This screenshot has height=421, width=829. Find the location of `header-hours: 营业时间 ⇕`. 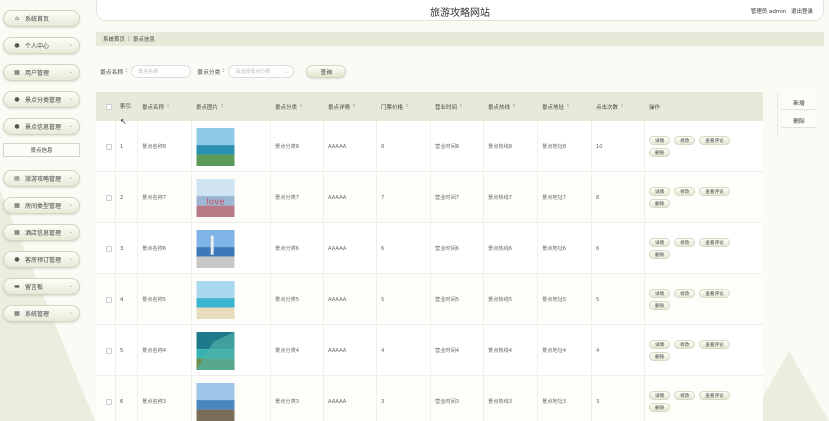

header-hours: 营业时间 ⇕ is located at coordinates (457, 106).